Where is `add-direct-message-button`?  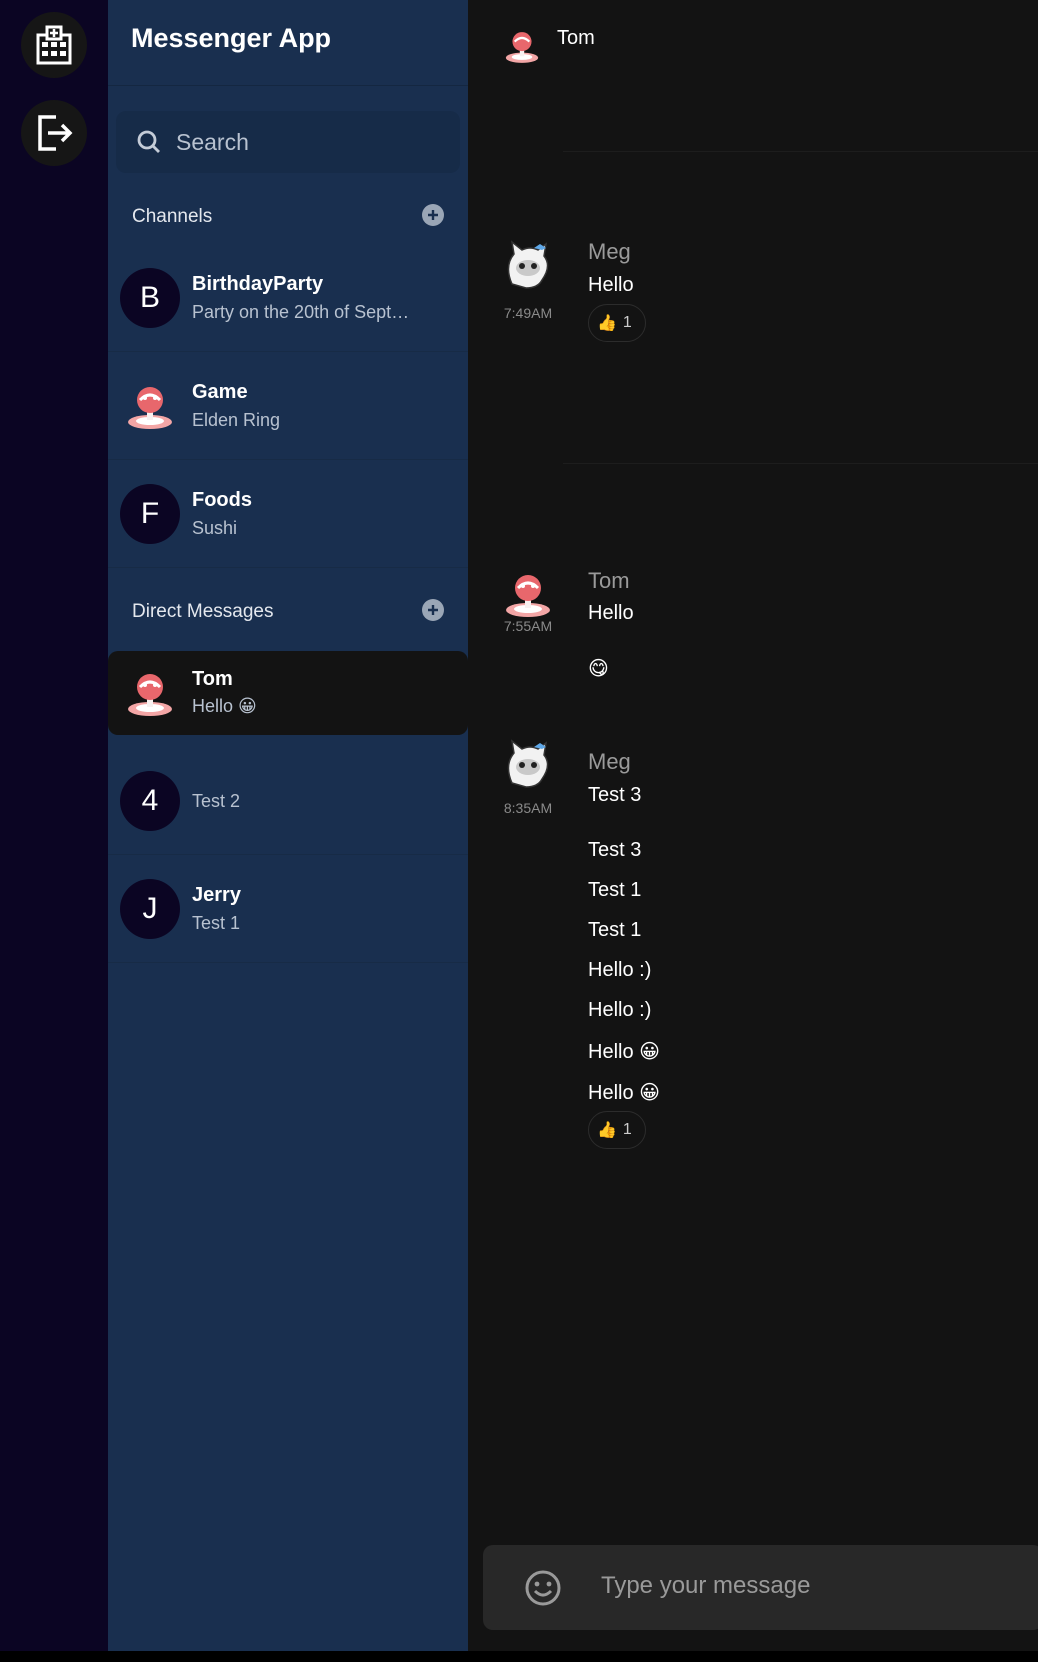 add-direct-message-button is located at coordinates (433, 610).